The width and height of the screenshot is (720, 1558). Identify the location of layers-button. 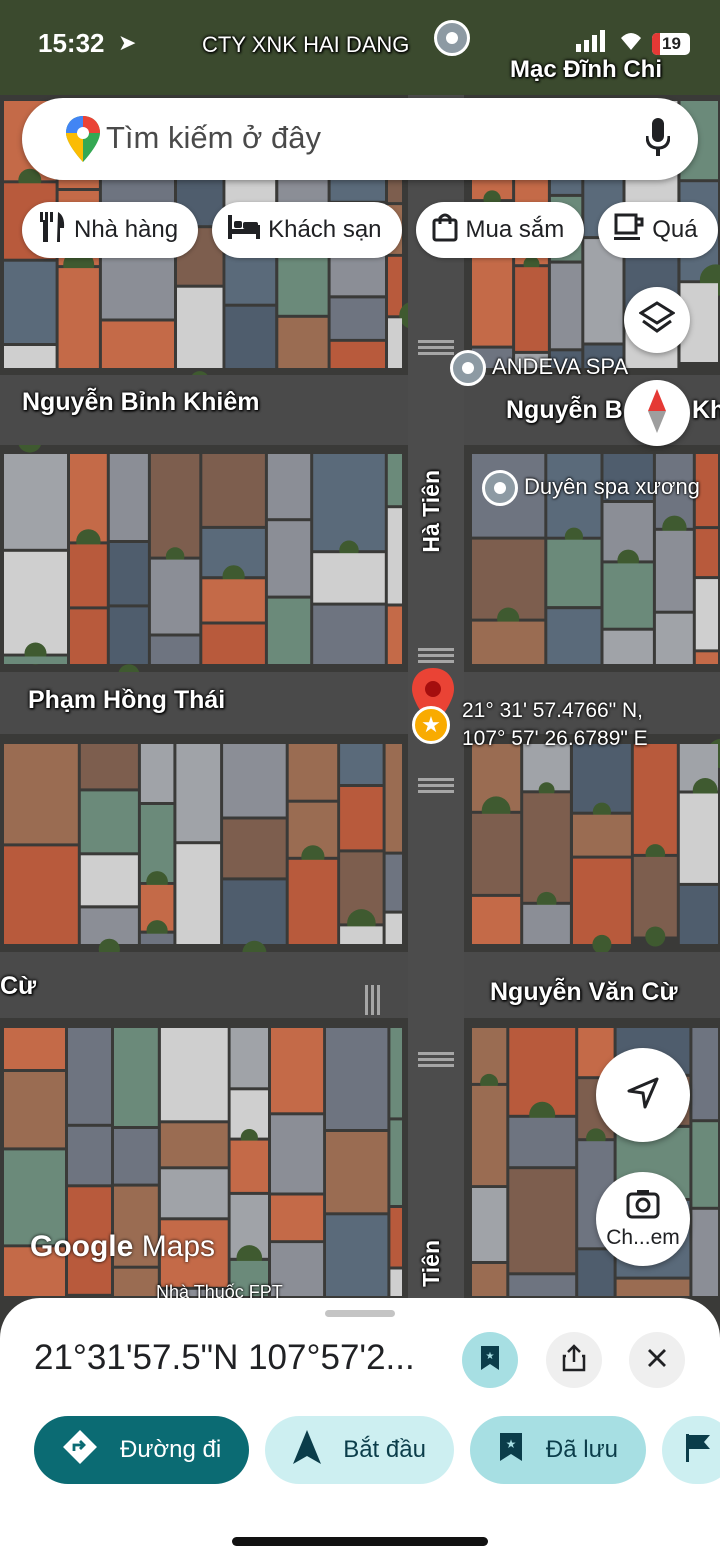
(657, 320).